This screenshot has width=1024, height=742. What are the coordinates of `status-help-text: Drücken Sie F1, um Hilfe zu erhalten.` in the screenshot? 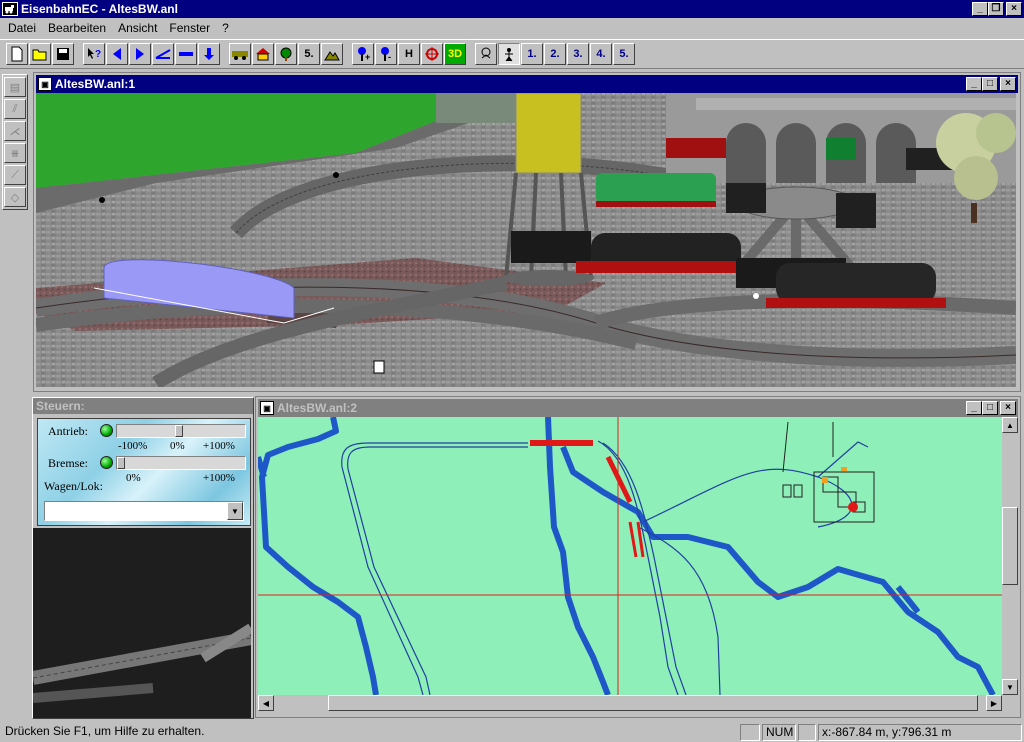 It's located at (105, 731).